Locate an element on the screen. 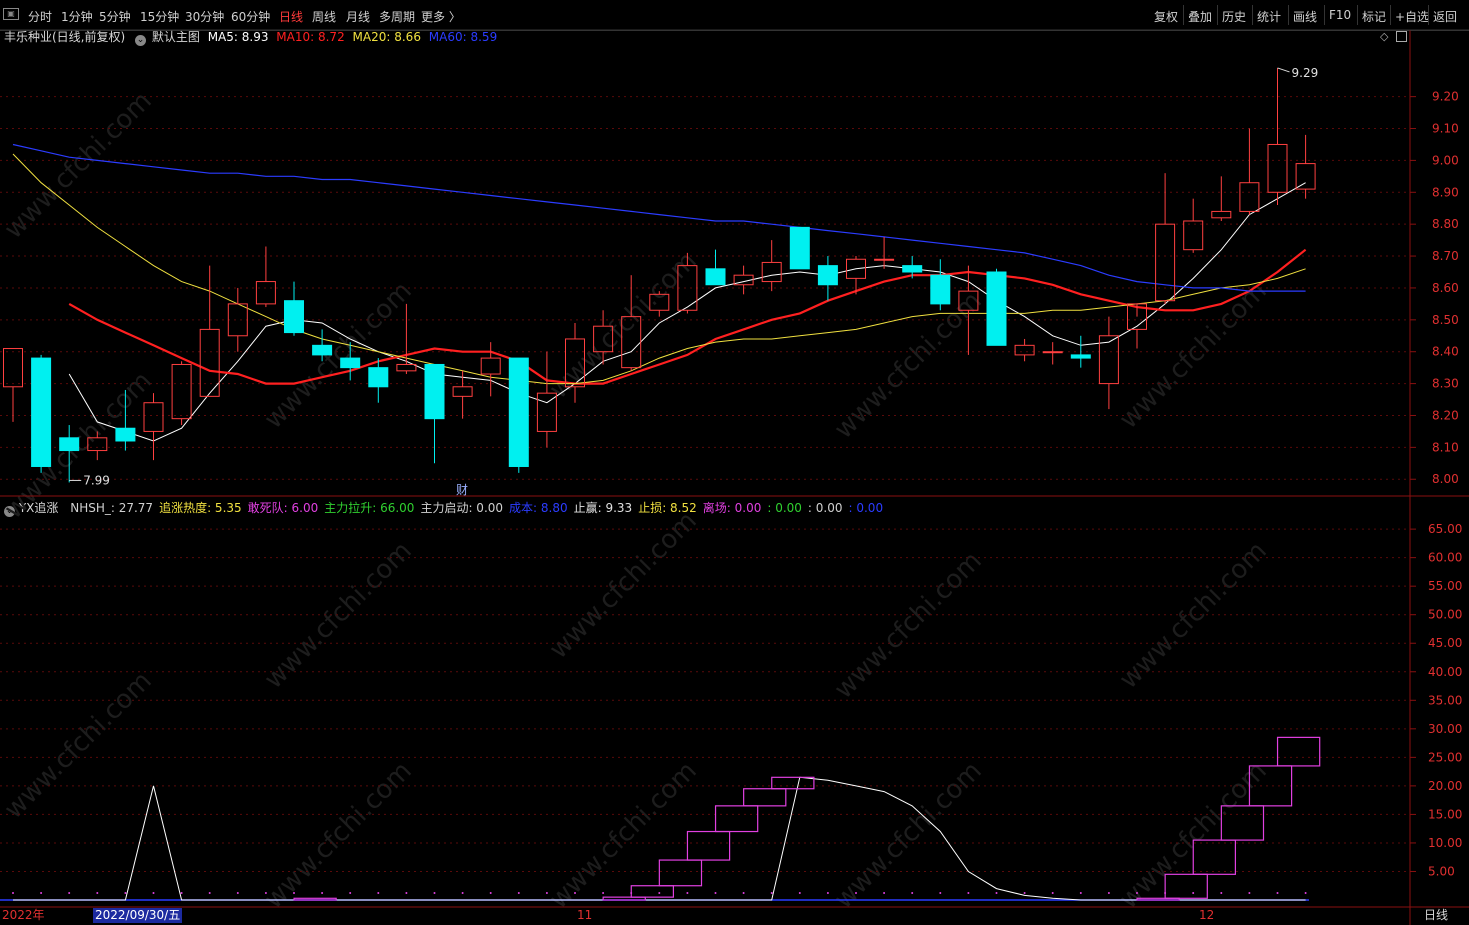 This screenshot has height=925, width=1469. price-tick-label: 9.00 is located at coordinates (1445, 160).